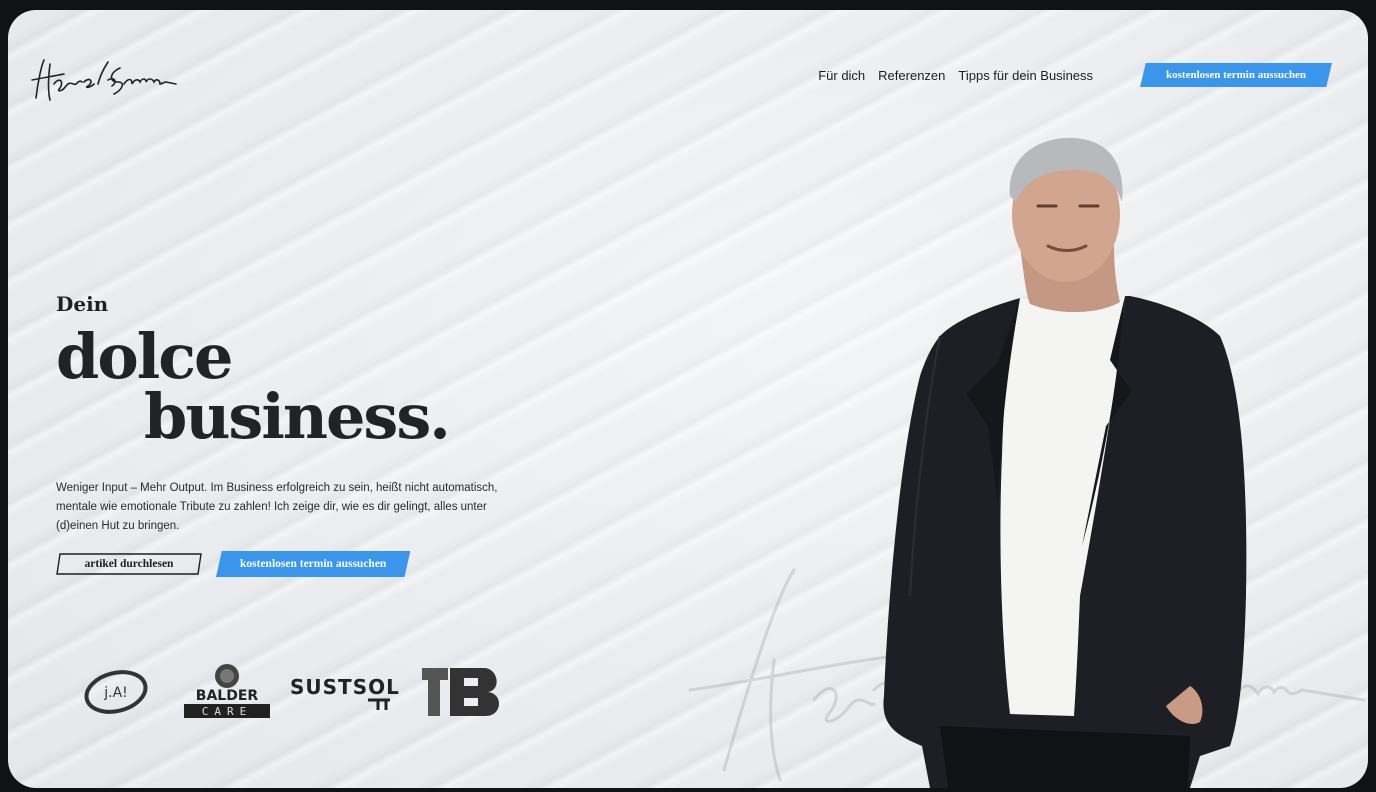 Image resolution: width=1376 pixels, height=792 pixels. What do you see at coordinates (109, 80) in the screenshot?
I see `signature-logo` at bounding box center [109, 80].